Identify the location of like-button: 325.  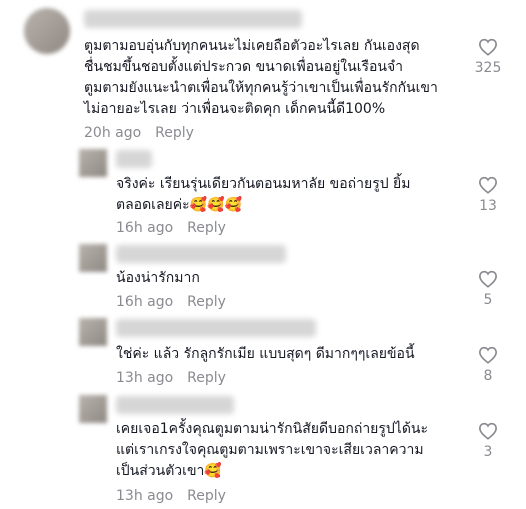
(488, 57).